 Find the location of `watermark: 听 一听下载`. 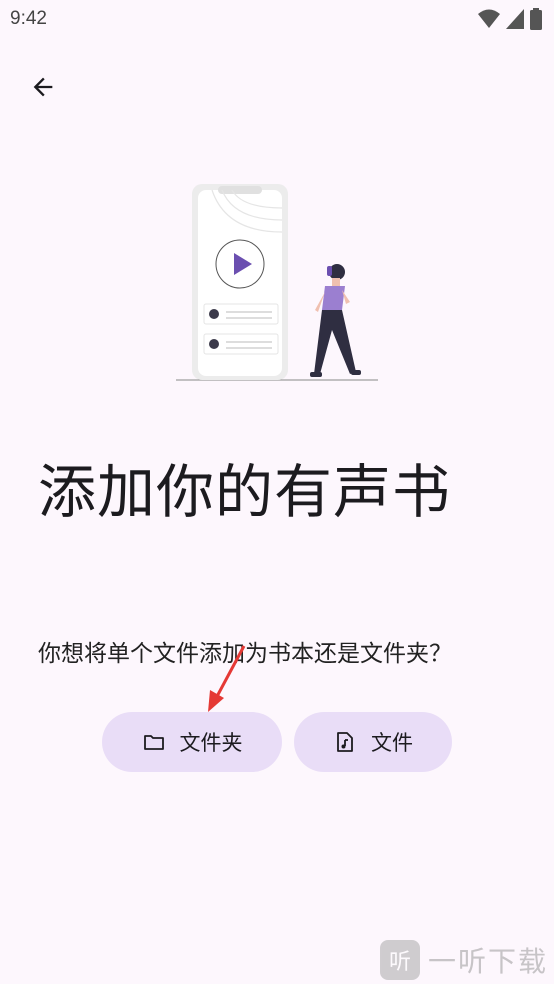

watermark: 听 一听下载 is located at coordinates (463, 960).